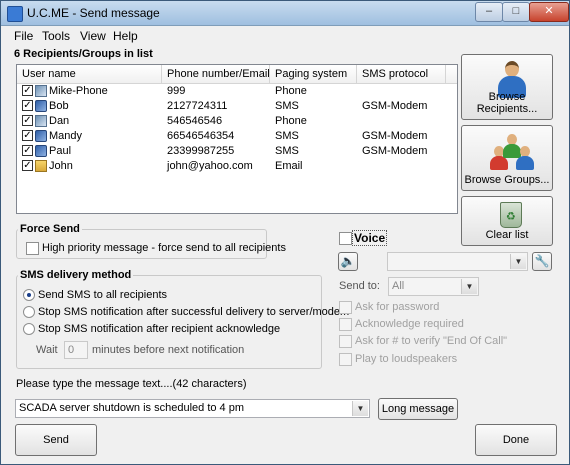 This screenshot has width=570, height=465. What do you see at coordinates (489, 12) in the screenshot?
I see `minimize-button: –` at bounding box center [489, 12].